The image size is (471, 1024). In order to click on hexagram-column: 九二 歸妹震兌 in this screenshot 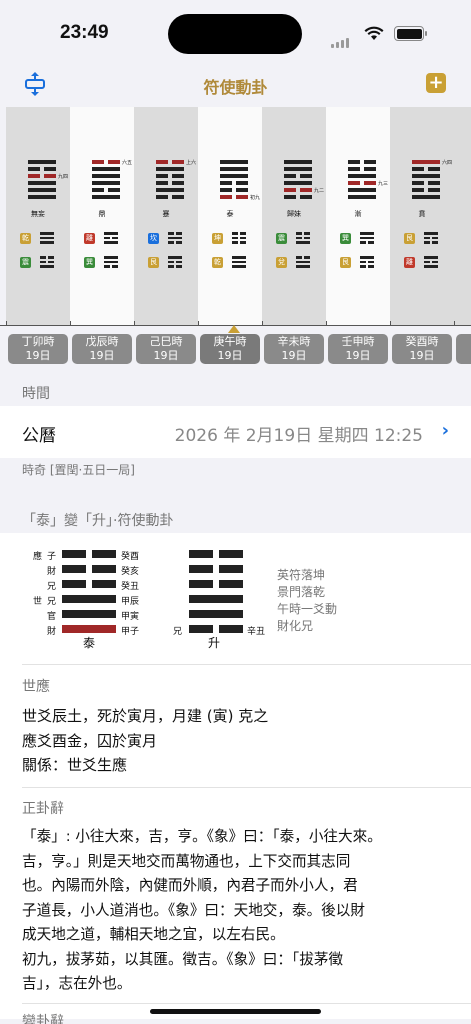, I will do `click(294, 216)`.